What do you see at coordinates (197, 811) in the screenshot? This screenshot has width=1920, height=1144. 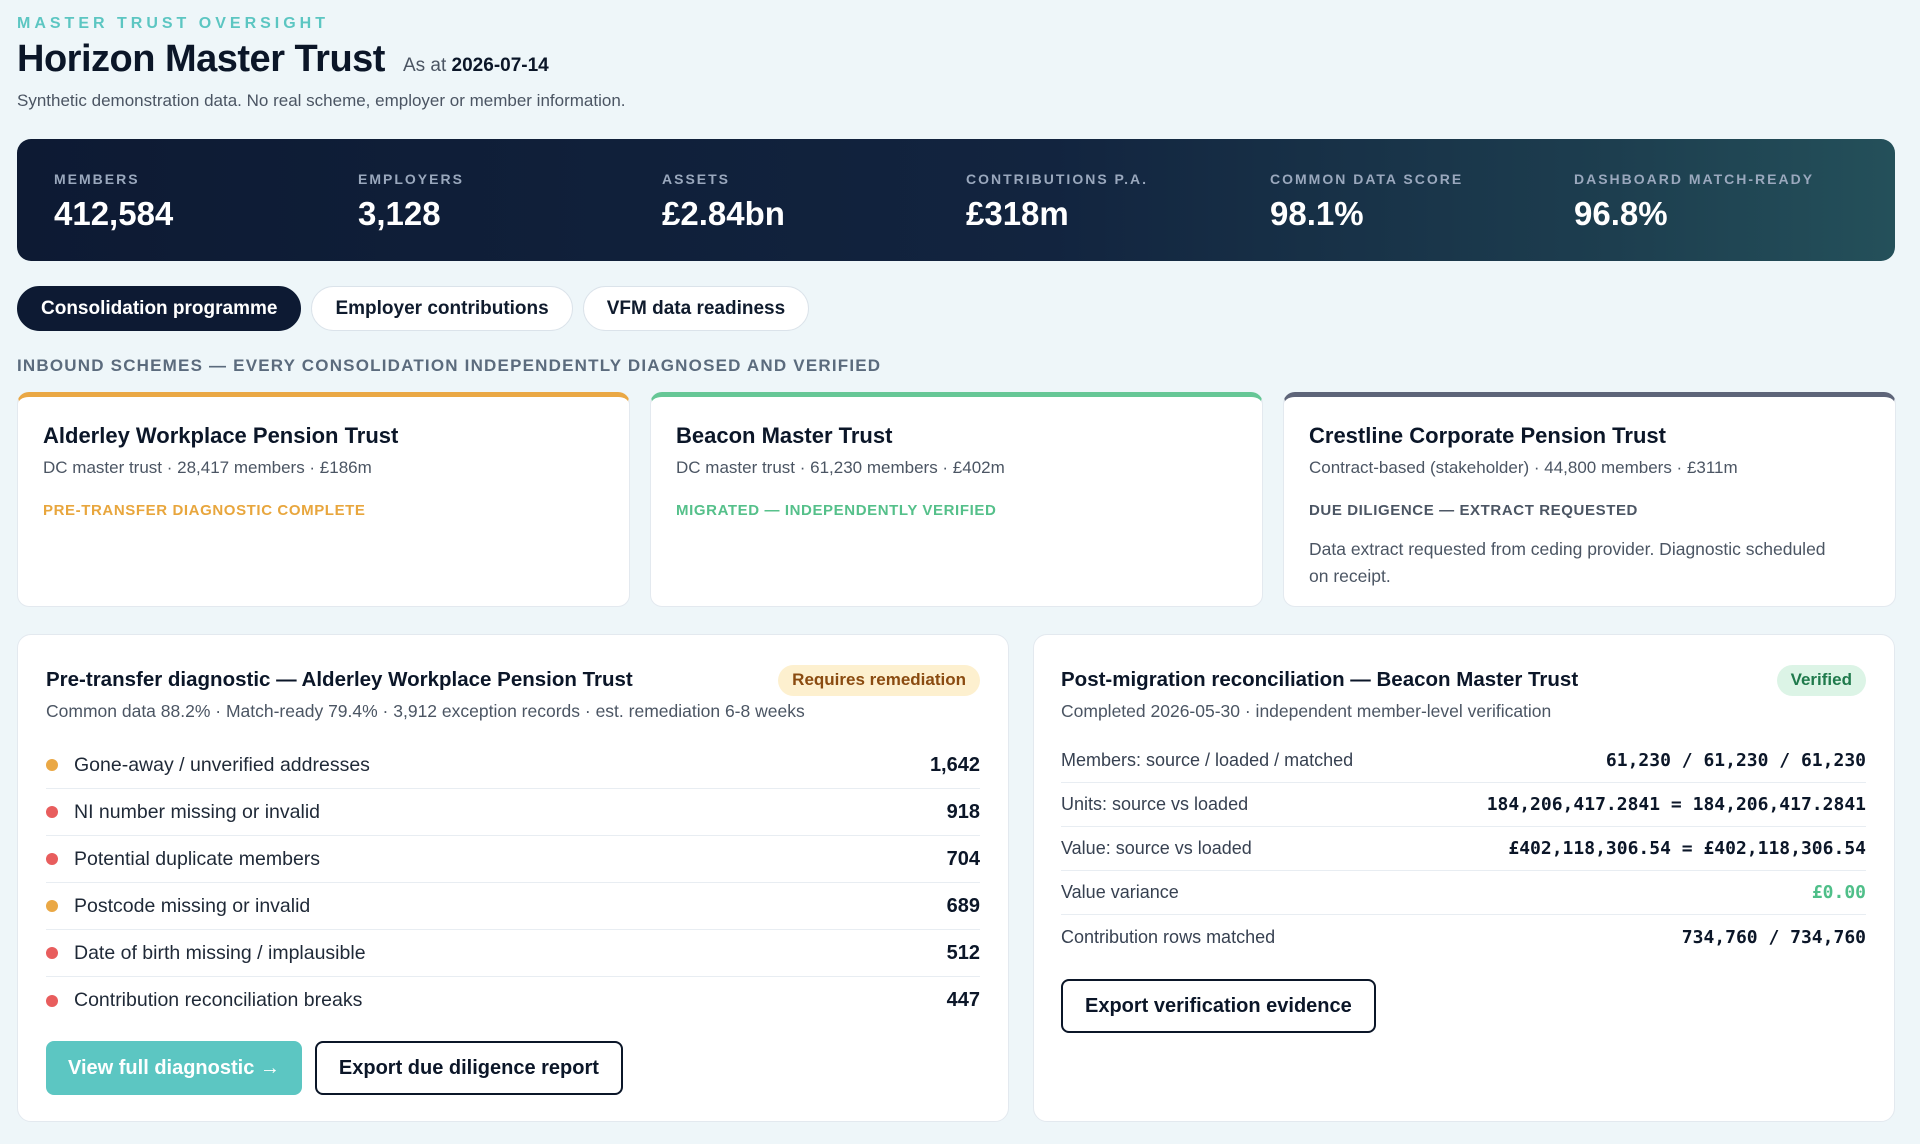 I see `exception-label: NI number missing or invalid` at bounding box center [197, 811].